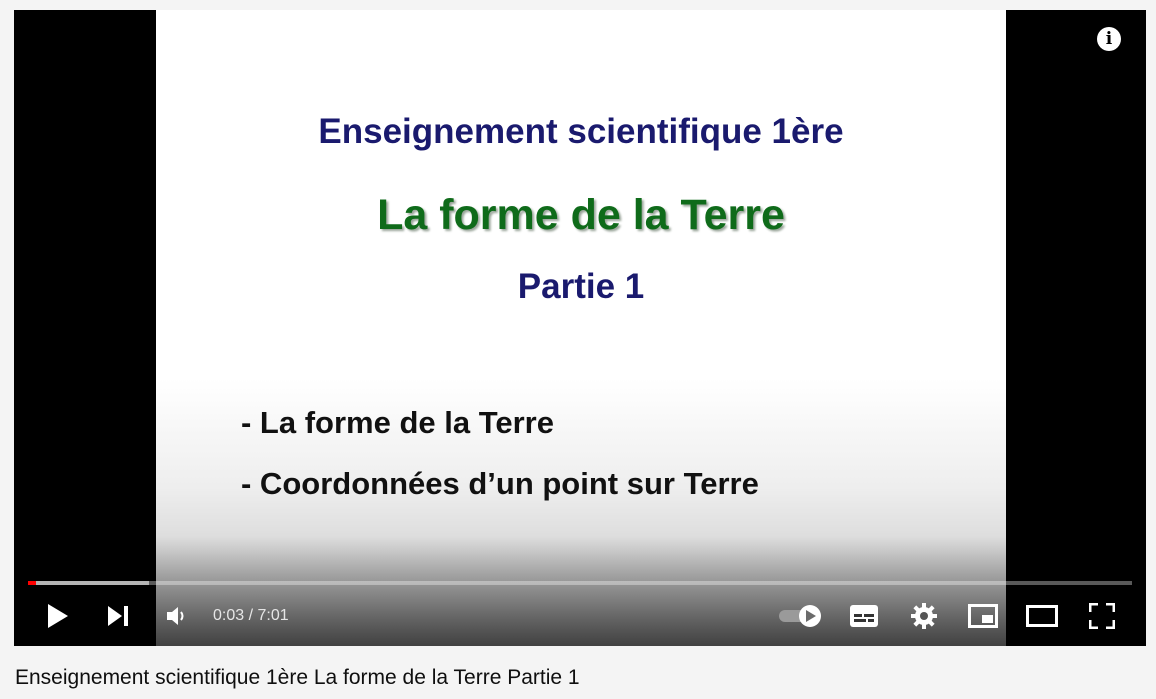 The image size is (1156, 699). I want to click on time-display: 0:03 / 7:01, so click(251, 616).